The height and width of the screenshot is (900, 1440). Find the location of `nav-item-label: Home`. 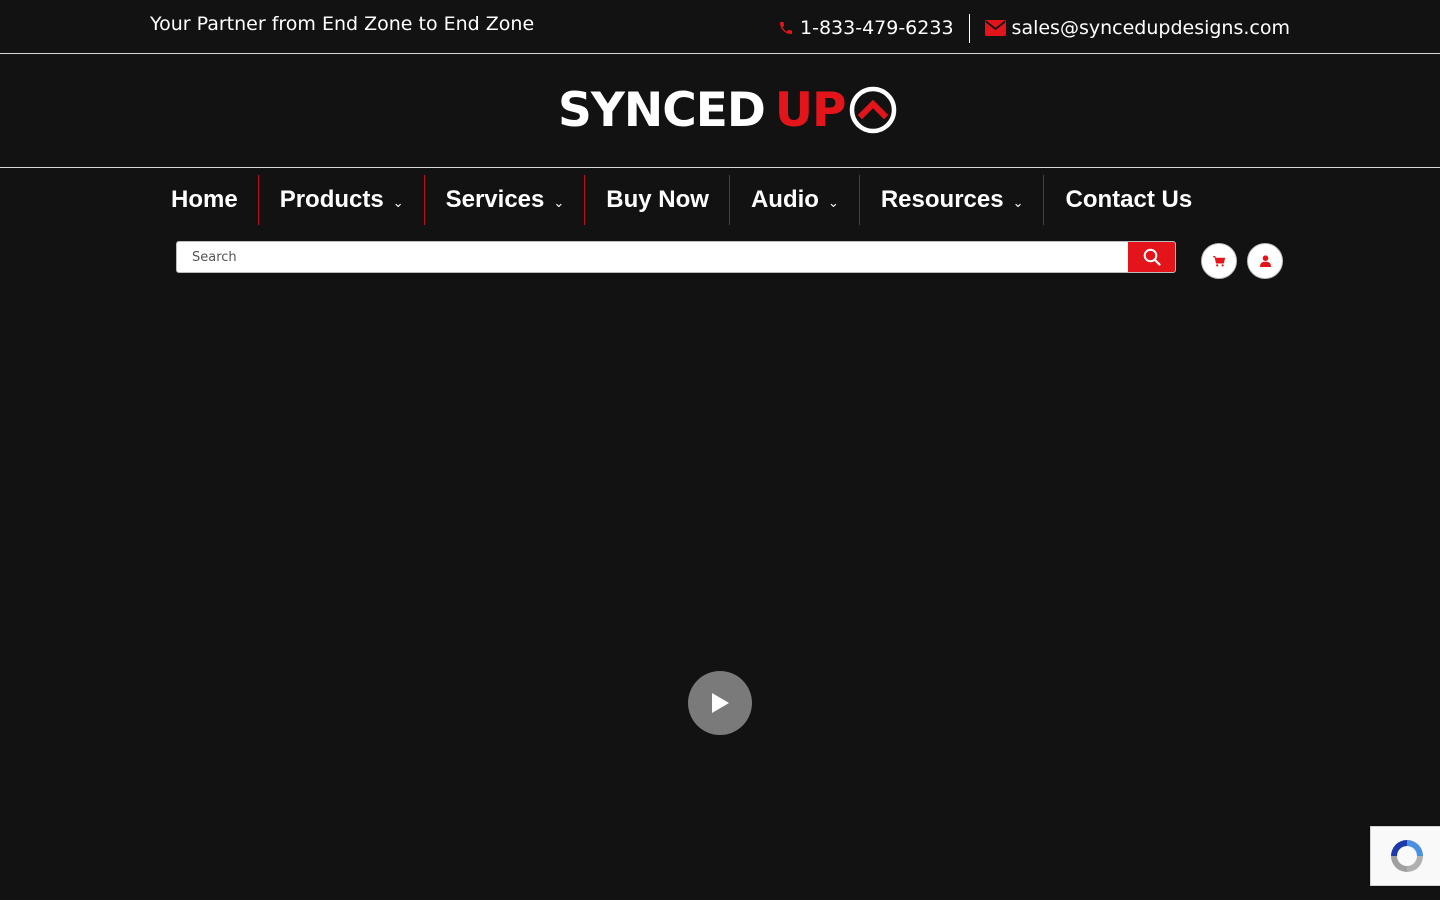

nav-item-label: Home is located at coordinates (204, 199).